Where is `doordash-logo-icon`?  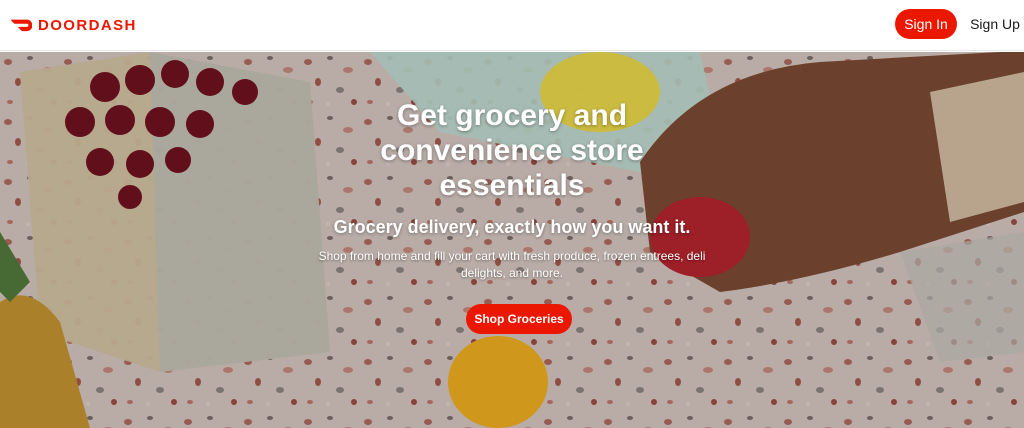
doordash-logo-icon is located at coordinates (21, 25).